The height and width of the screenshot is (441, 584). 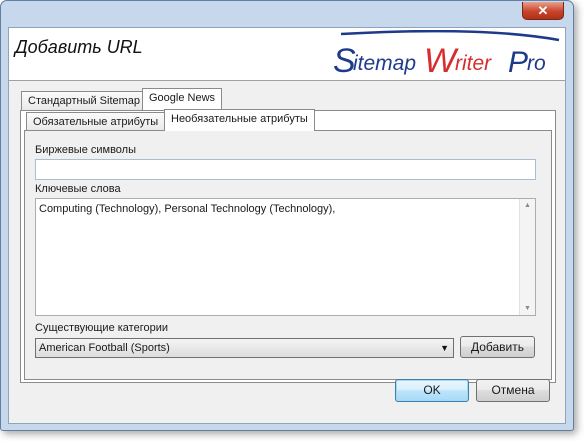 What do you see at coordinates (518, 62) in the screenshot?
I see `svg-text: P` at bounding box center [518, 62].